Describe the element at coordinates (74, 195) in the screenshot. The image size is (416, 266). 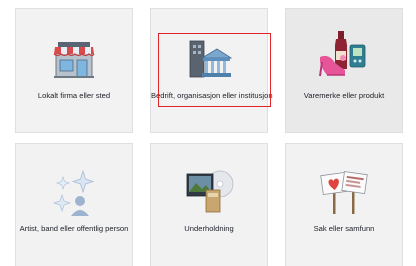
I see `sparkles-icon` at that location.